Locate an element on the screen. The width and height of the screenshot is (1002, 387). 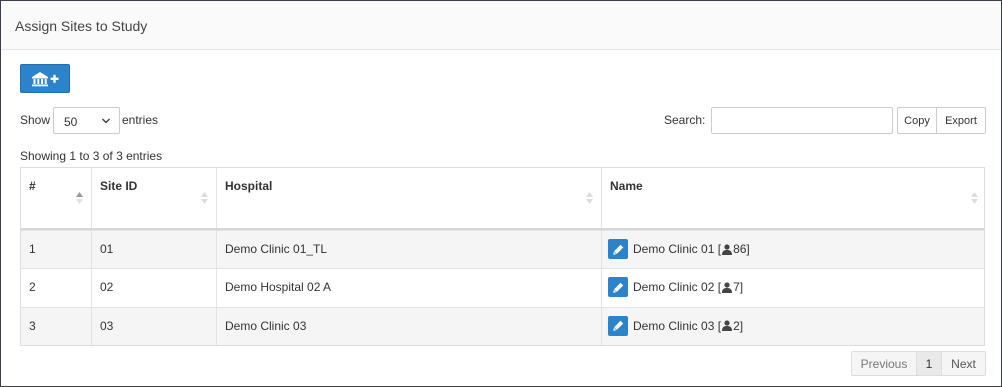
user-count: 86] is located at coordinates (741, 249).